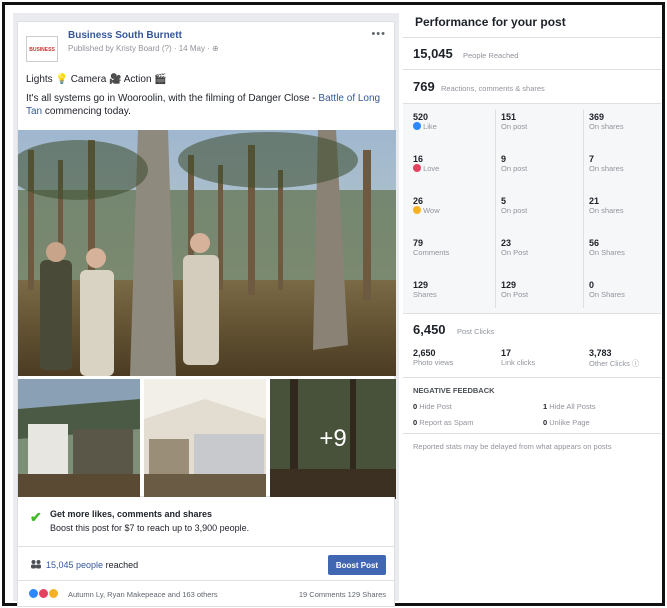 This screenshot has width=667, height=608. I want to click on shares-on-post-count: 129, so click(509, 285).